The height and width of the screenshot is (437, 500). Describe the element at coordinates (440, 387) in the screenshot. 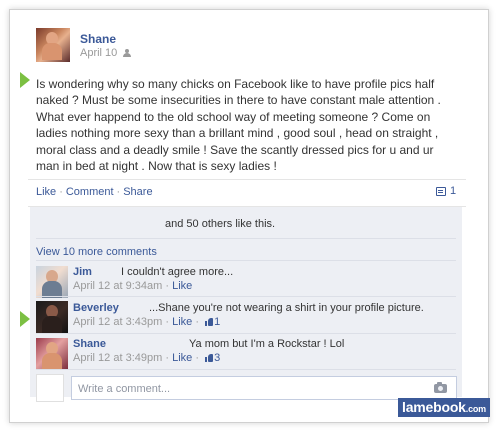

I see `camera-icon` at that location.